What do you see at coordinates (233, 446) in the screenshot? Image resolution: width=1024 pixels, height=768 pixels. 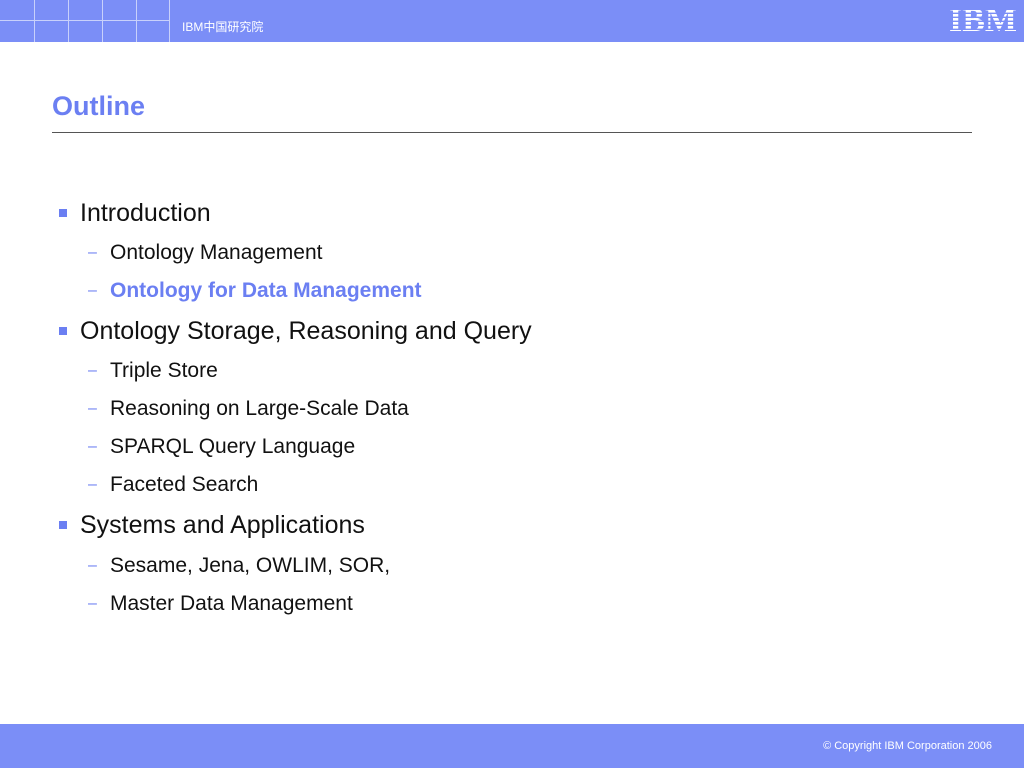 I see `outline-item-text: SPARQL Query Language` at bounding box center [233, 446].